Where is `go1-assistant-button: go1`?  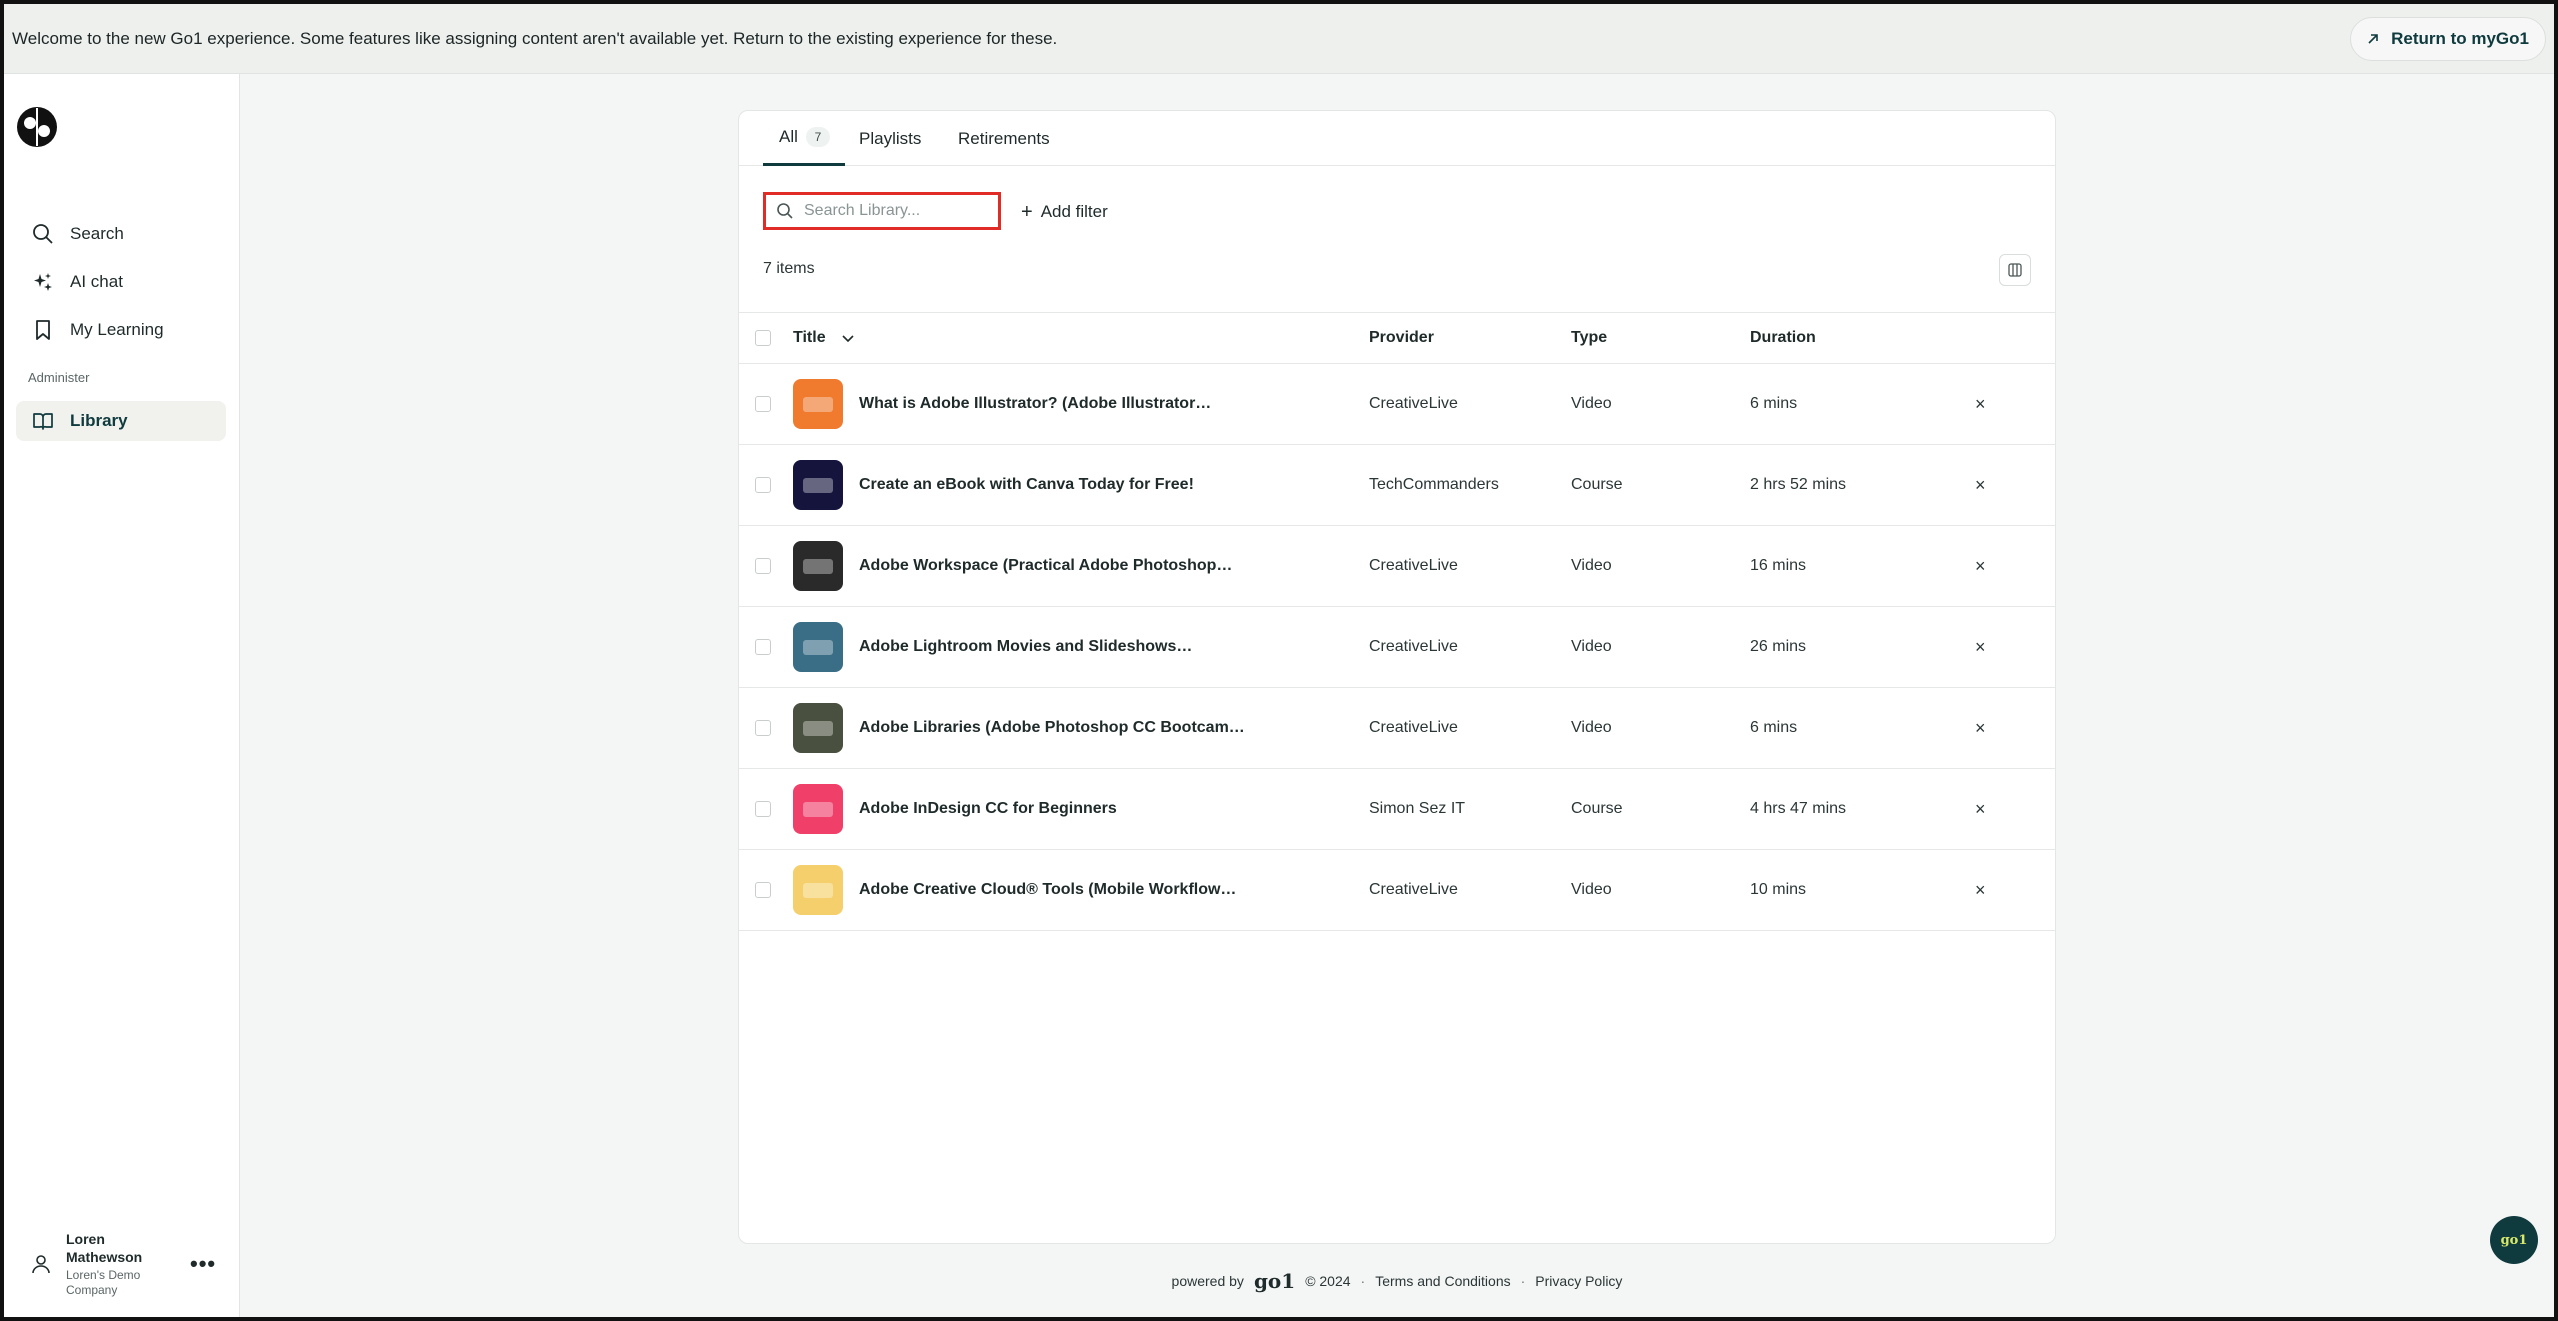
go1-assistant-button: go1 is located at coordinates (2514, 1240).